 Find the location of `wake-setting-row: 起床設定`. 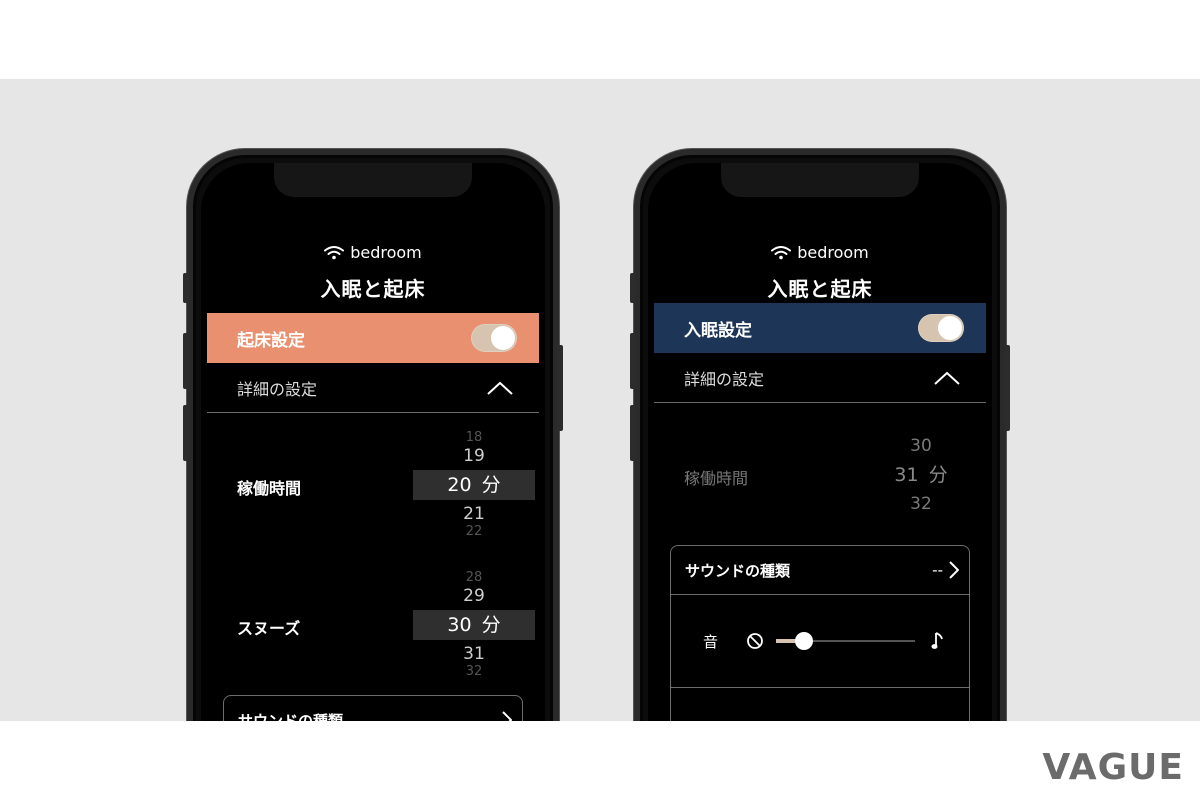

wake-setting-row: 起床設定 is located at coordinates (373, 338).